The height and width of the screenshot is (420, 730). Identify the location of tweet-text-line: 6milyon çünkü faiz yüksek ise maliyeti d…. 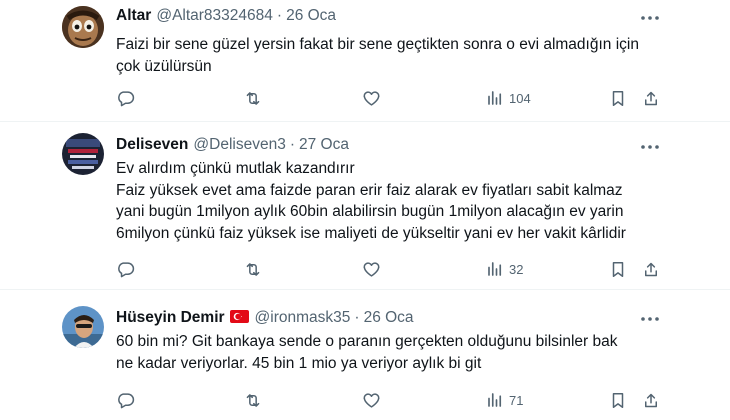
(371, 233).